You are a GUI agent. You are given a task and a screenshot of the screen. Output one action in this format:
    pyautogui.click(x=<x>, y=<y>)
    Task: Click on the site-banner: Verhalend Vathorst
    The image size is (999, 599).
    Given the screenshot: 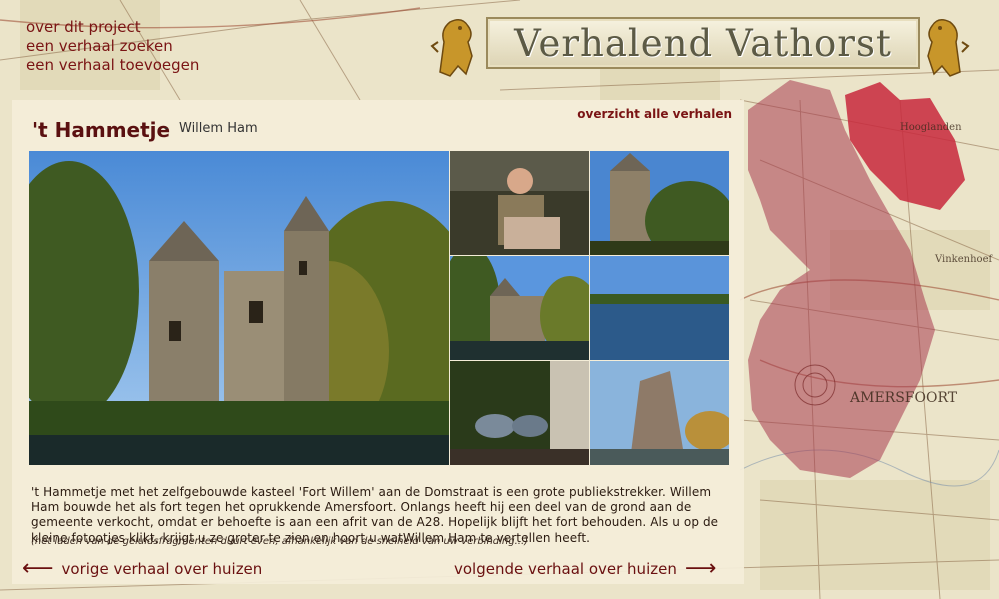 What is the action you would take?
    pyautogui.click(x=700, y=47)
    